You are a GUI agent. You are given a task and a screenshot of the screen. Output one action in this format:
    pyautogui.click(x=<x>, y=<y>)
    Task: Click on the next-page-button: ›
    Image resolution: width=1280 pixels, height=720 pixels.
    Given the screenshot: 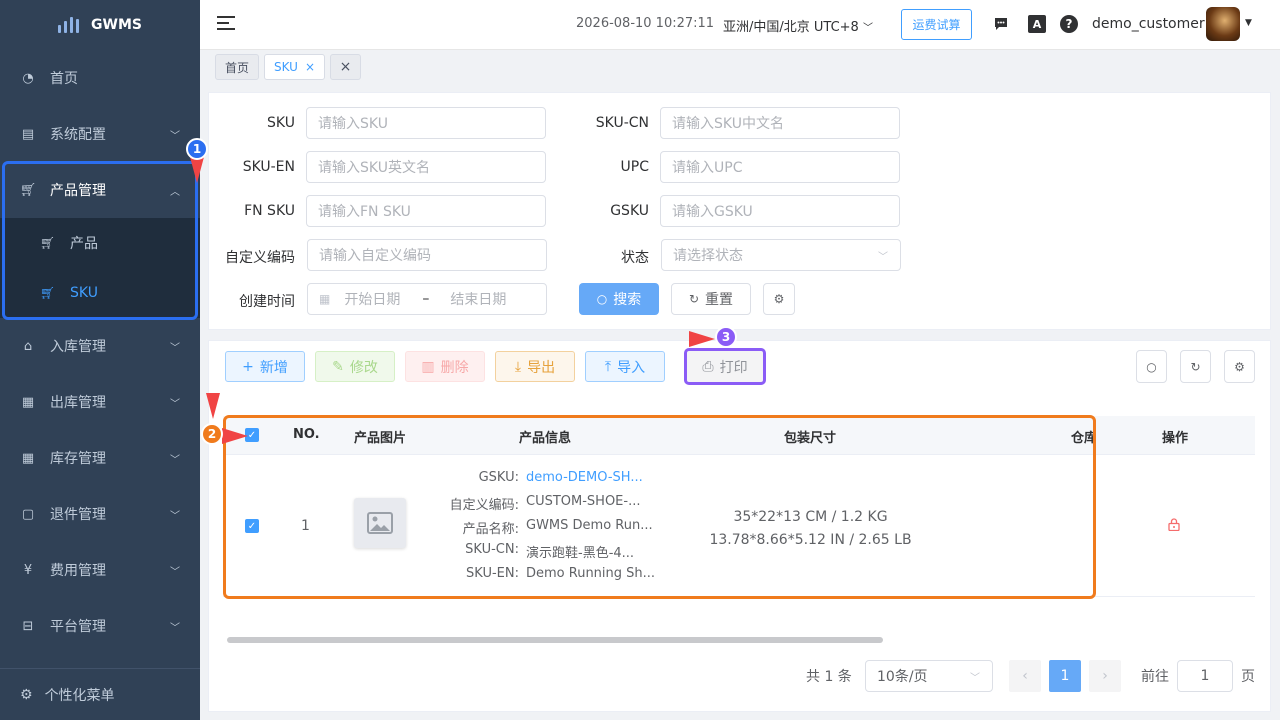 What is the action you would take?
    pyautogui.click(x=1105, y=676)
    